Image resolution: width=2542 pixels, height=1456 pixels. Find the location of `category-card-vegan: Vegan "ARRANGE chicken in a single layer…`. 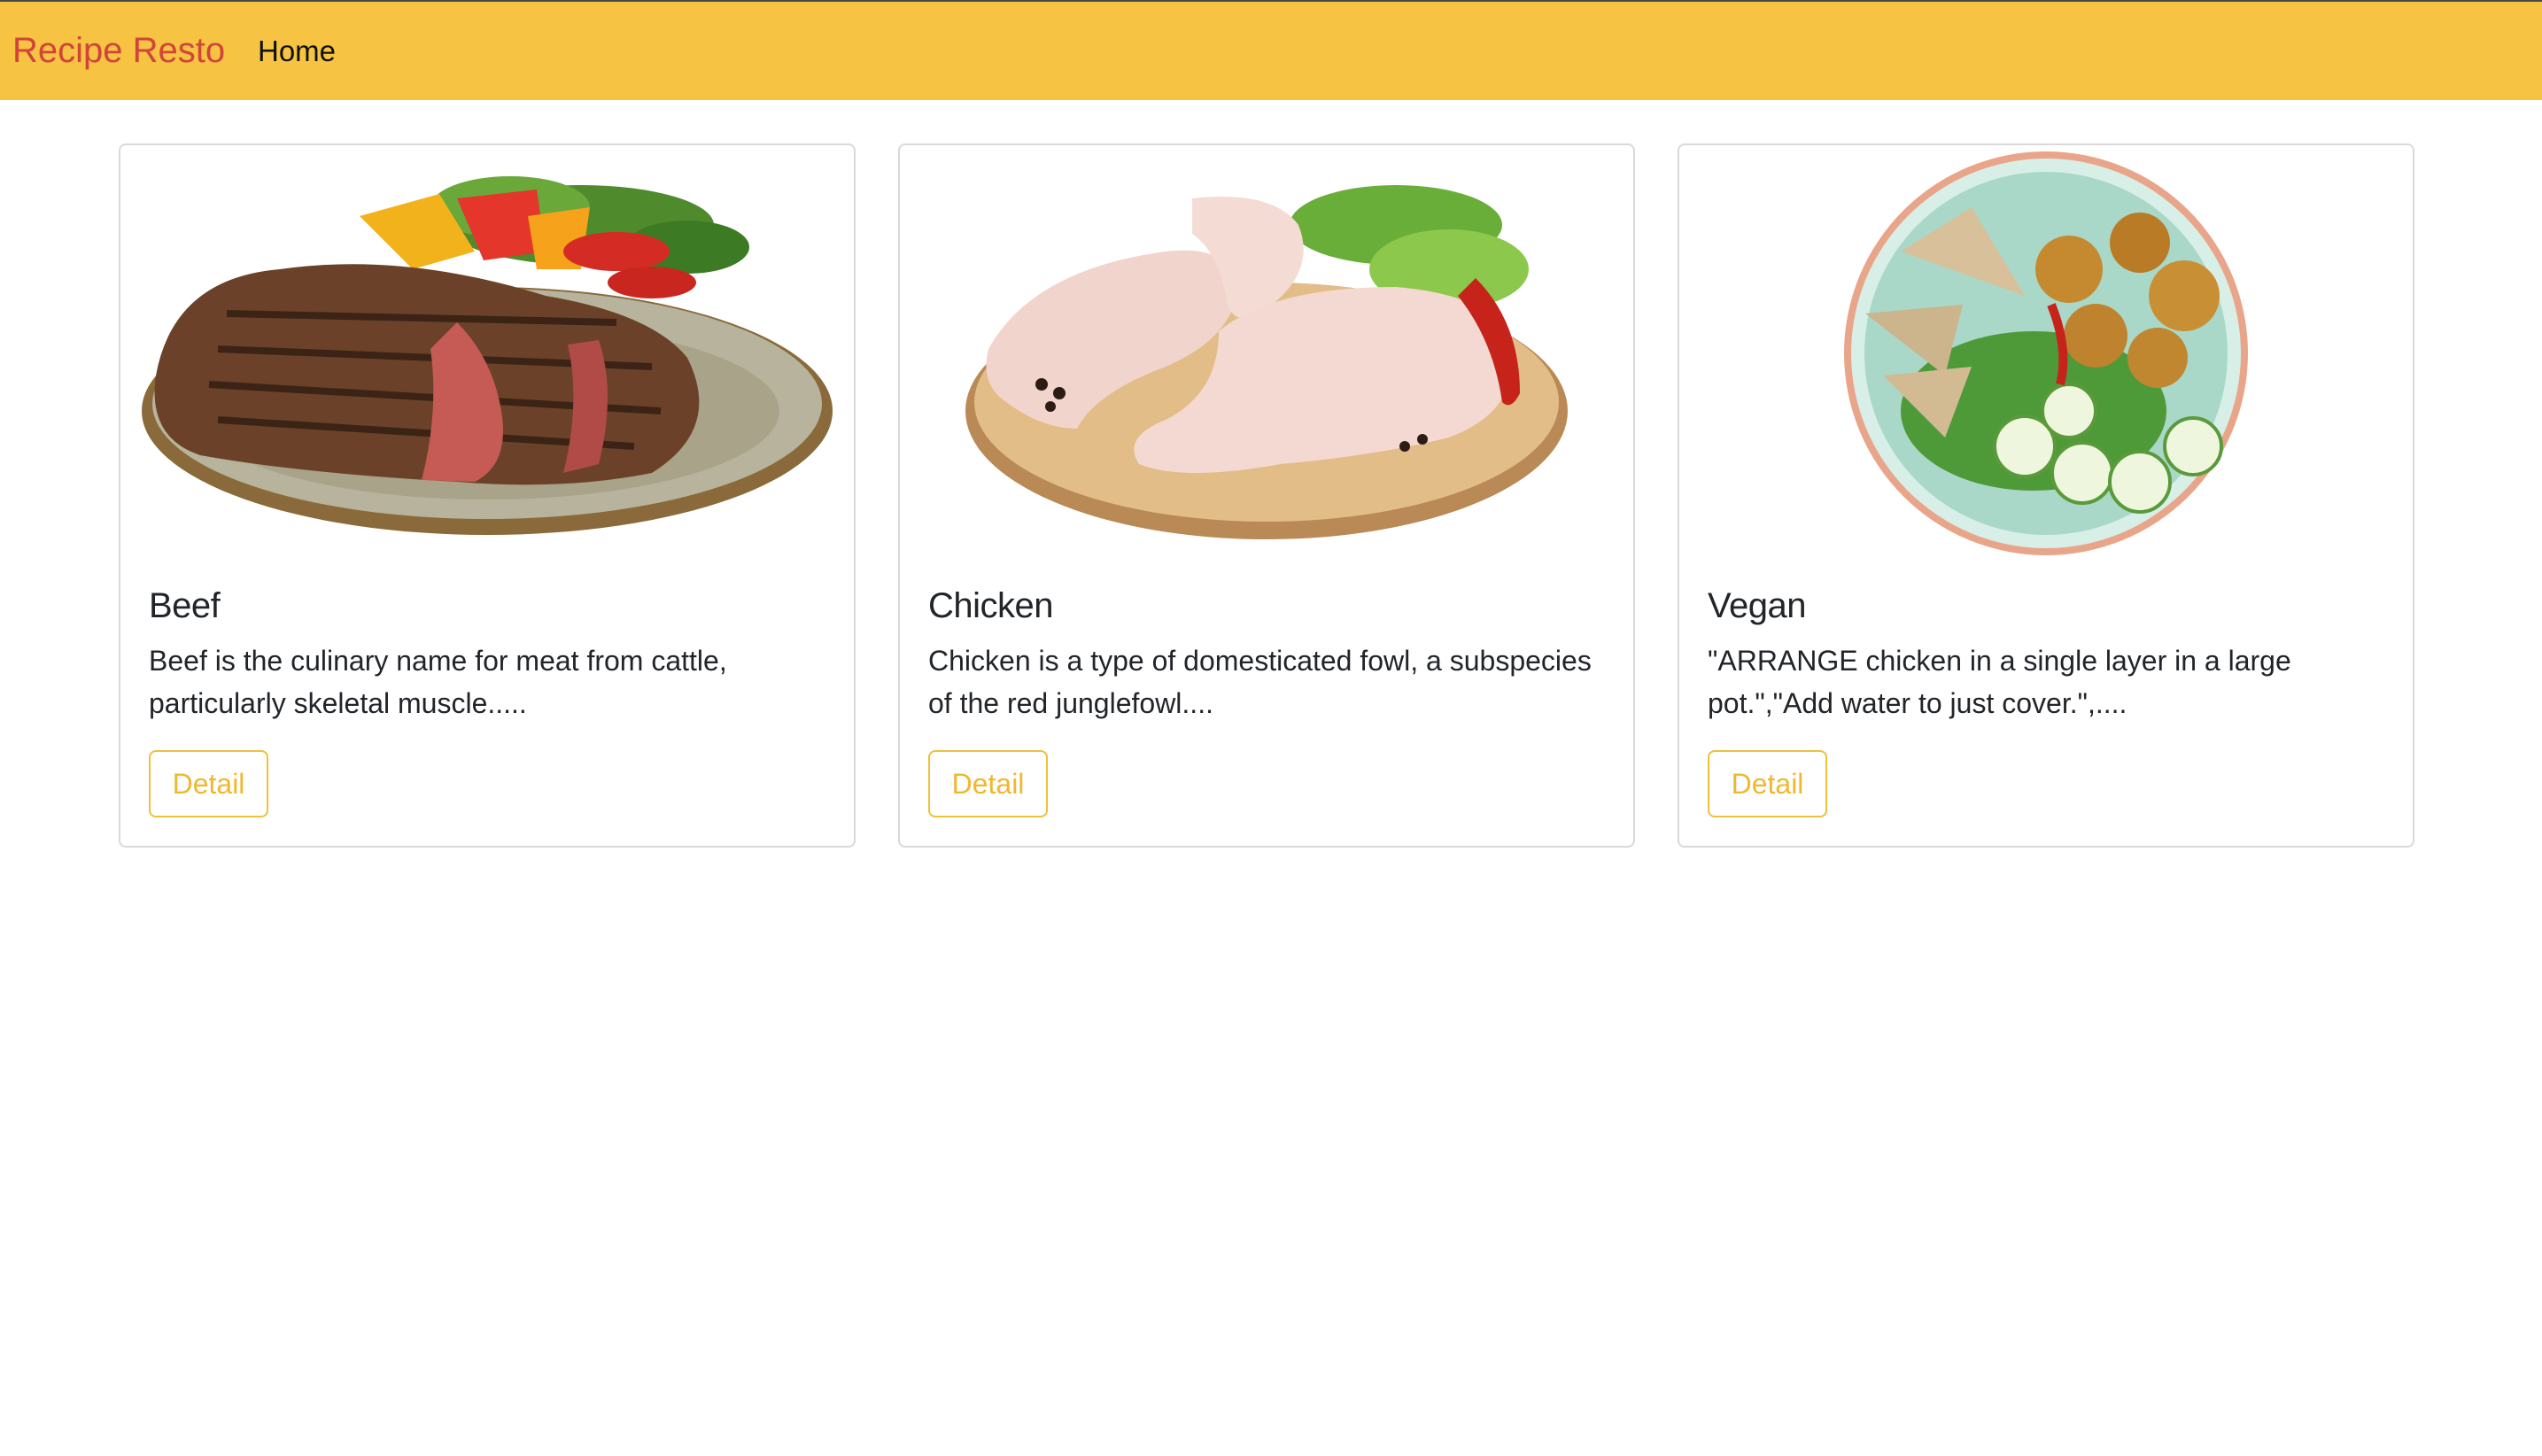

category-card-vegan: Vegan "ARRANGE chicken in a single layer… is located at coordinates (2046, 495).